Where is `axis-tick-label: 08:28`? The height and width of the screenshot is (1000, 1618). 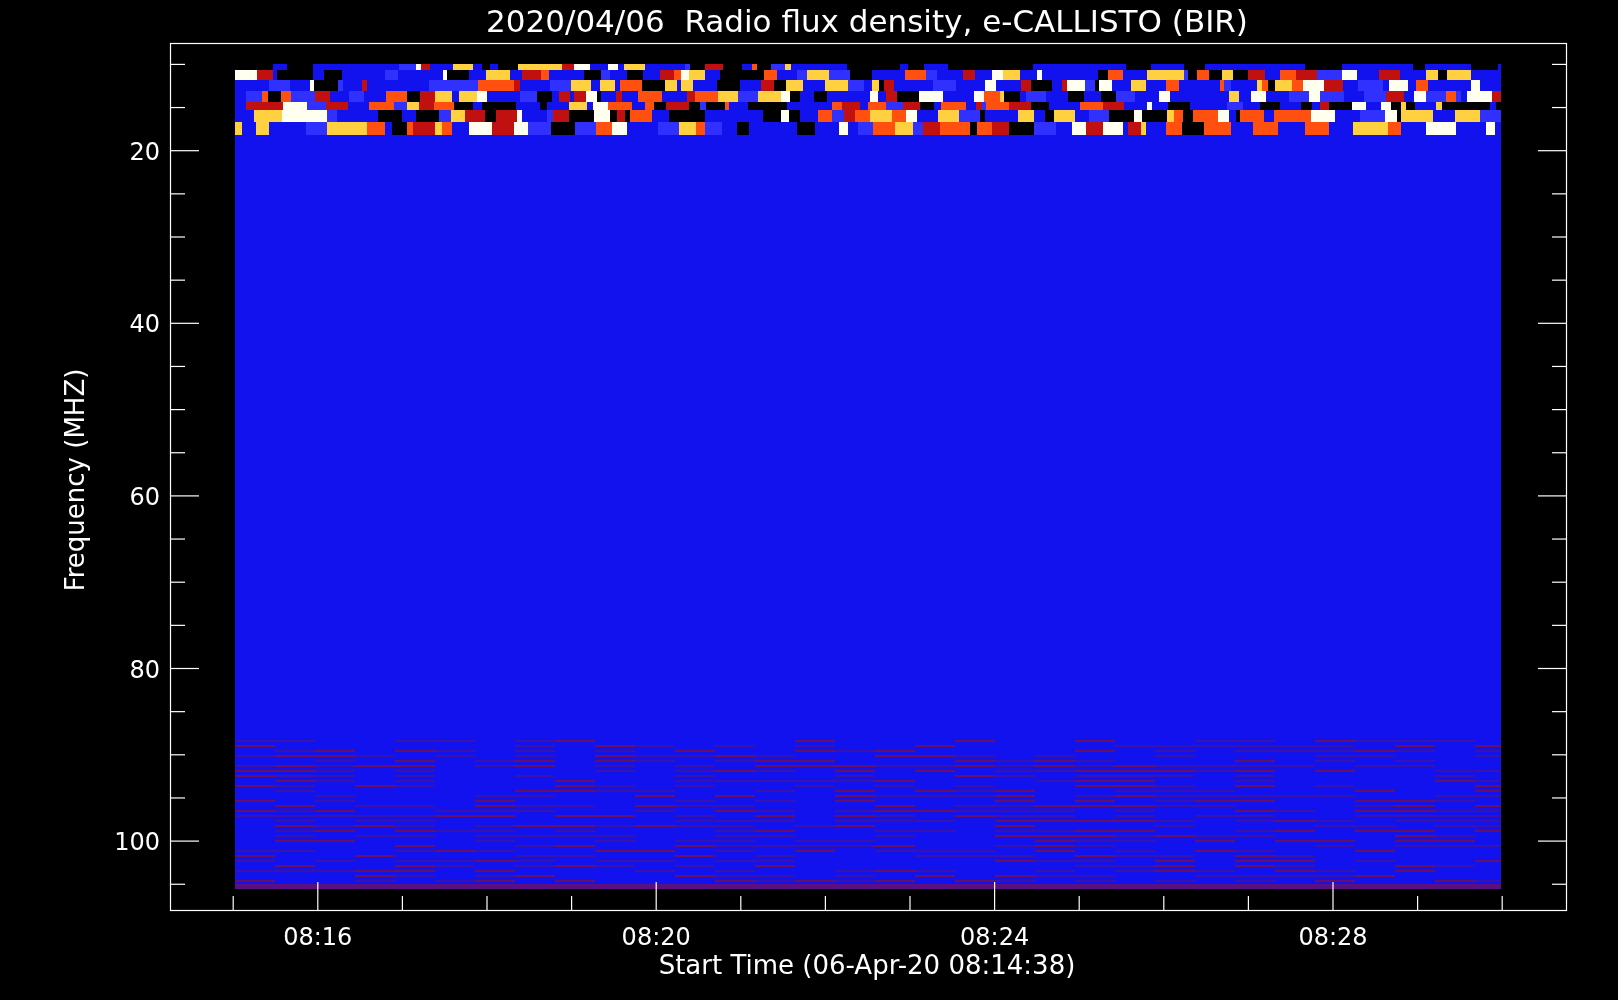 axis-tick-label: 08:28 is located at coordinates (1333, 937).